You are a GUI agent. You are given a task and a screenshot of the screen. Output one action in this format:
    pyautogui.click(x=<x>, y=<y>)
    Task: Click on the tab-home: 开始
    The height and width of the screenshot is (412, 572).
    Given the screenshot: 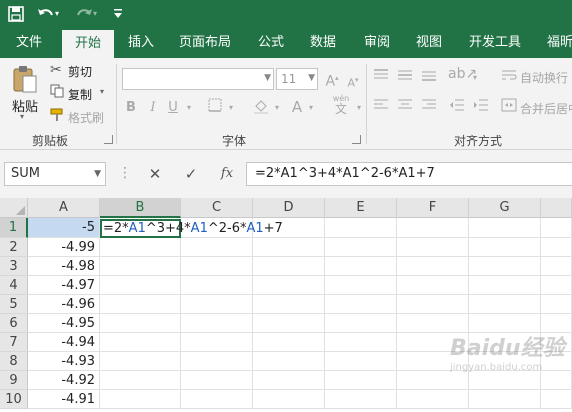 What is the action you would take?
    pyautogui.click(x=88, y=44)
    